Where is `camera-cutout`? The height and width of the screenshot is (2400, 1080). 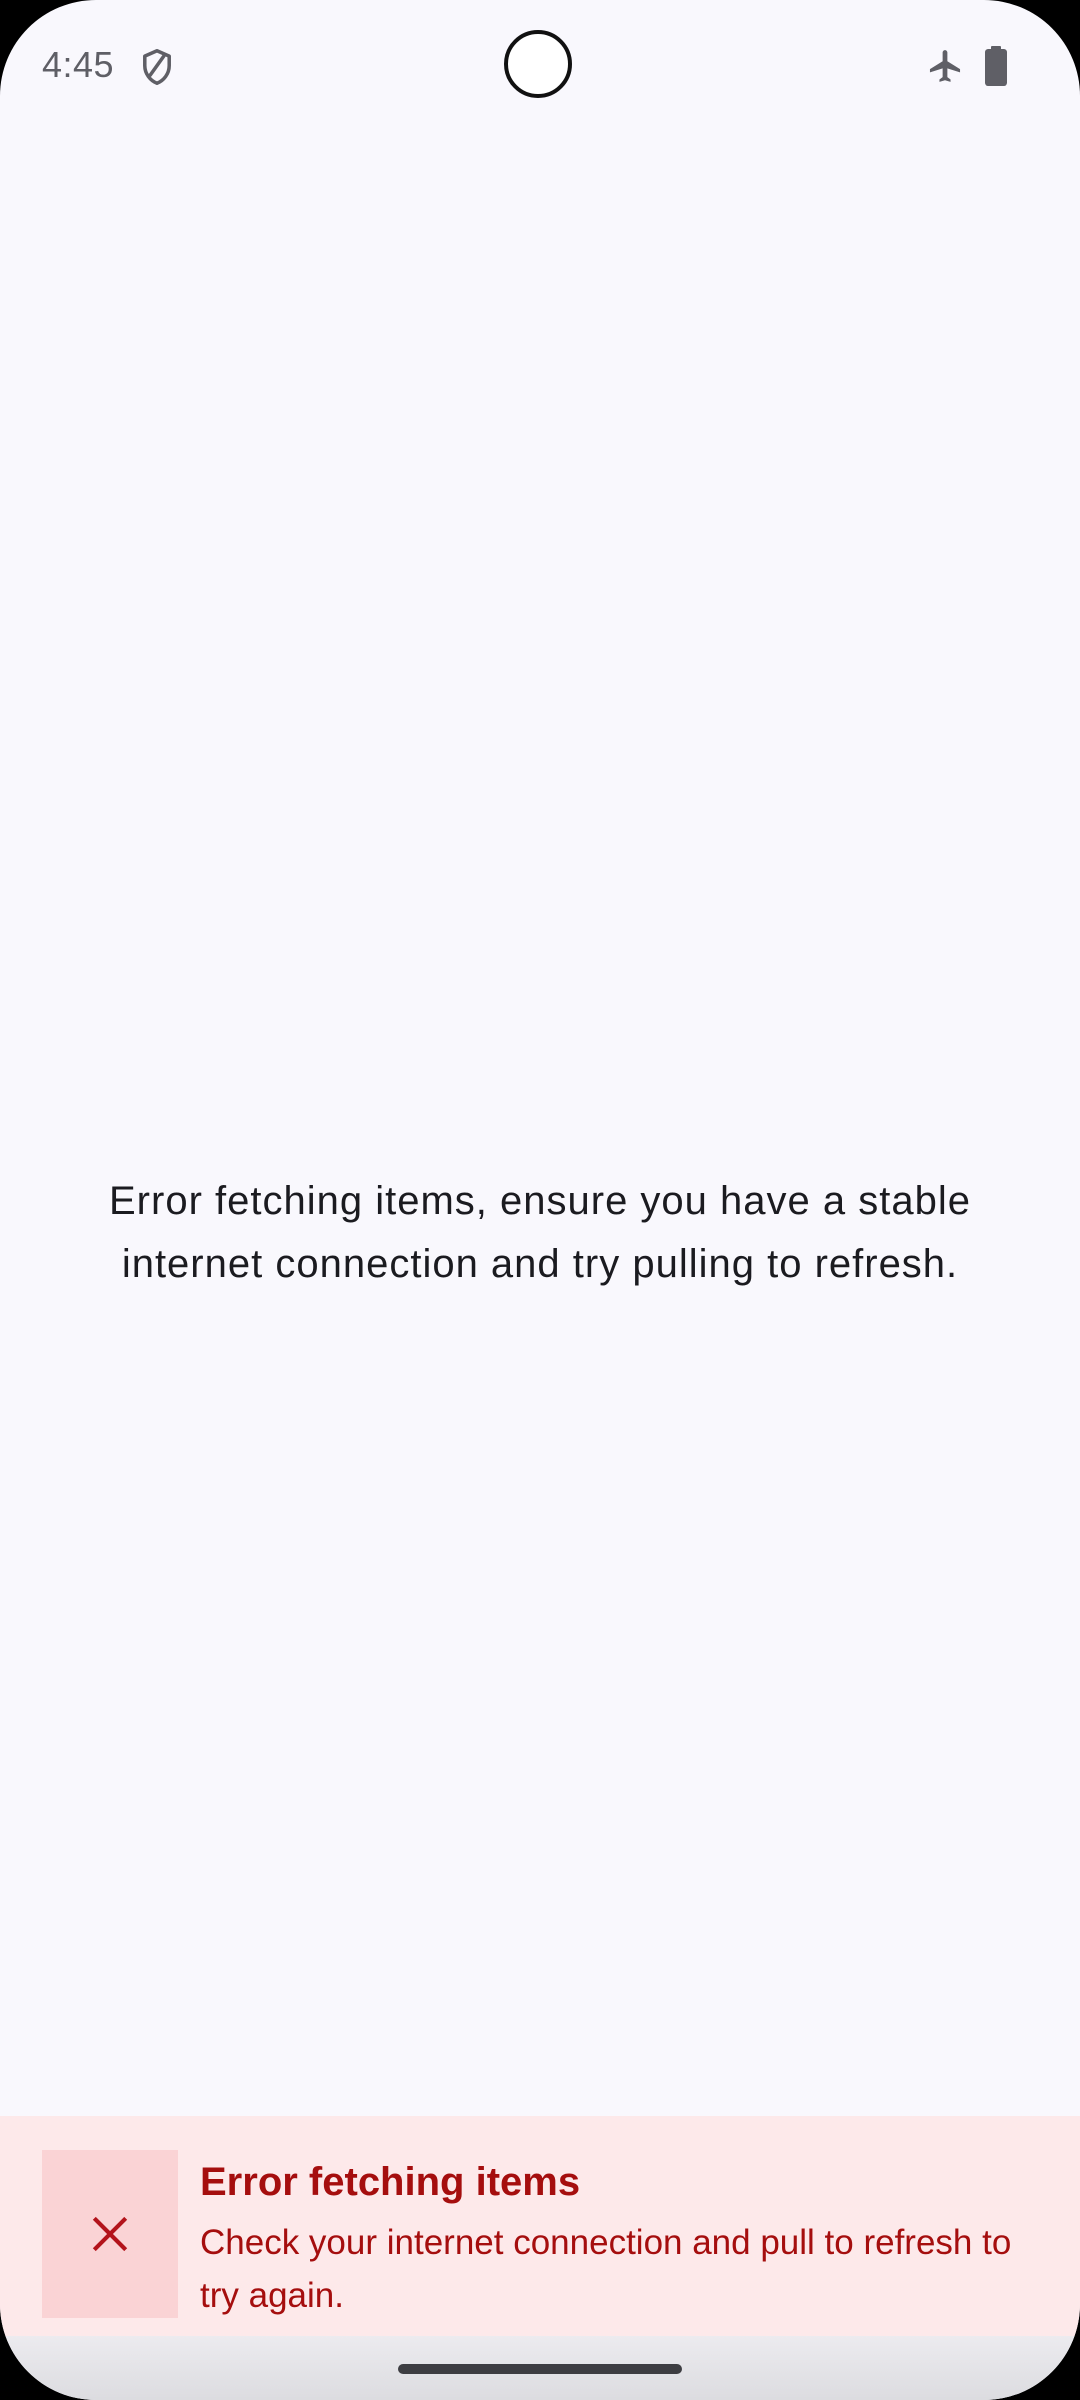
camera-cutout is located at coordinates (538, 64).